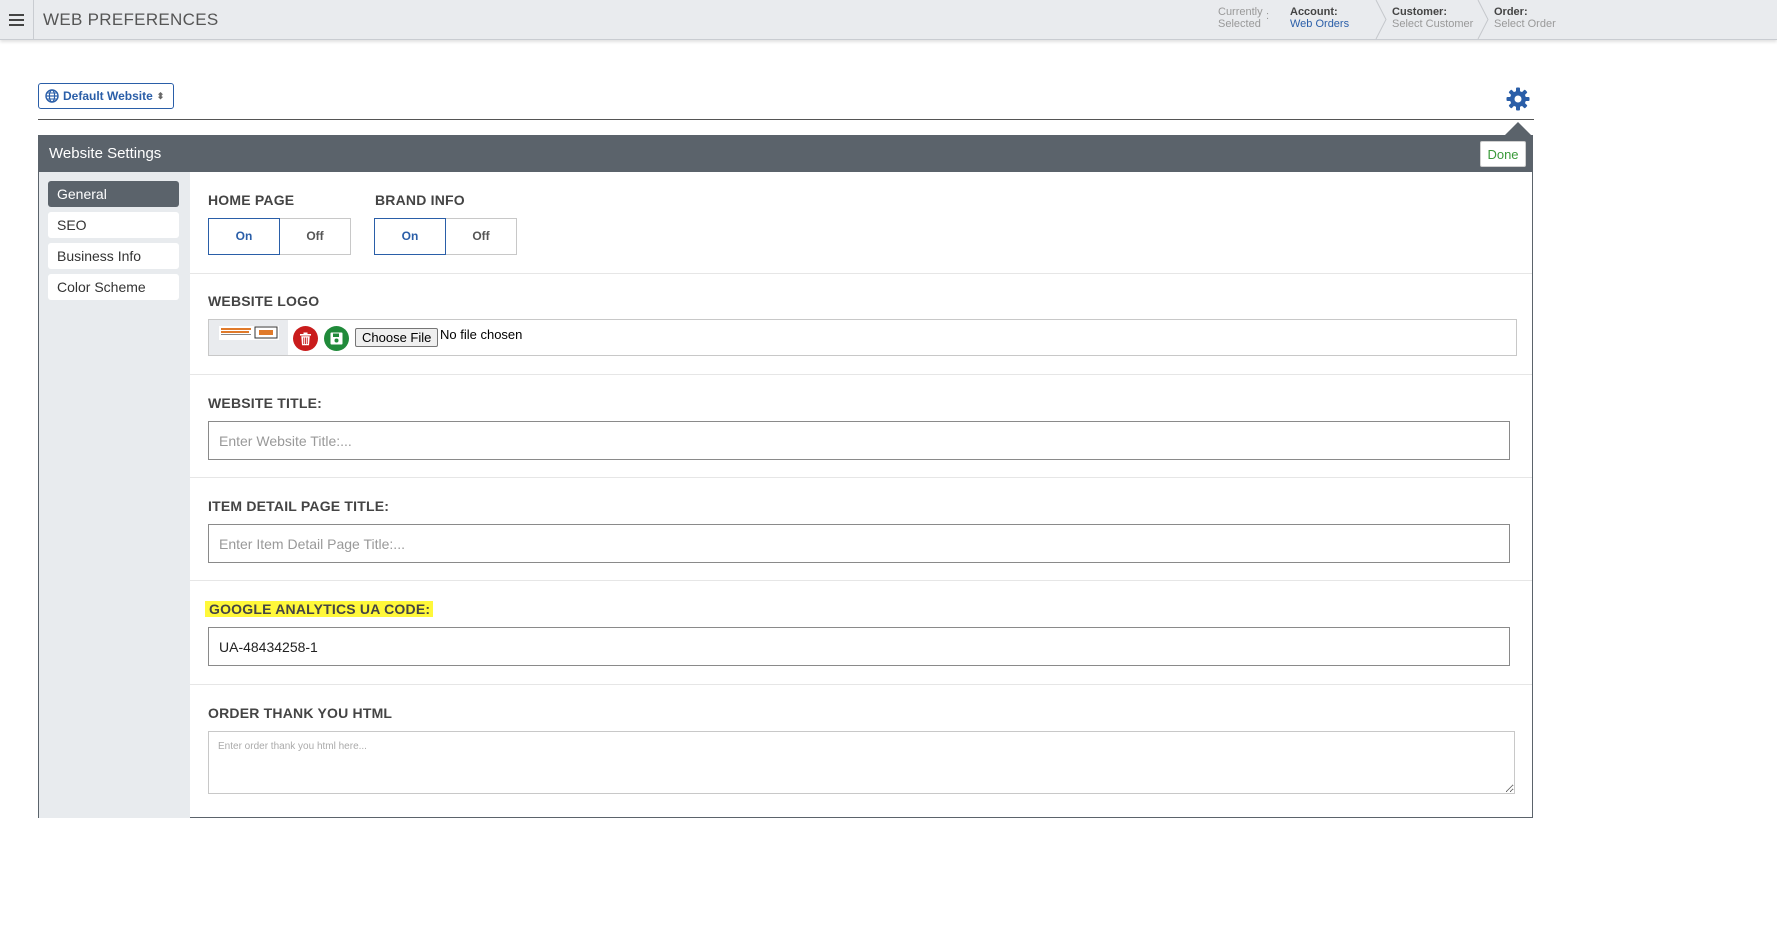 Image resolution: width=1777 pixels, height=927 pixels. I want to click on brand-info-label: BRAND INFO, so click(420, 200).